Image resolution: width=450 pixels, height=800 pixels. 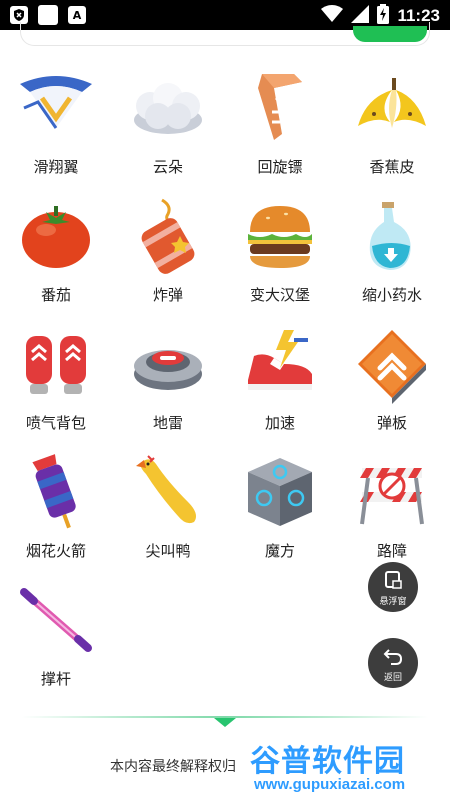 What do you see at coordinates (225, 722) in the screenshot?
I see `divider-arrow-icon` at bounding box center [225, 722].